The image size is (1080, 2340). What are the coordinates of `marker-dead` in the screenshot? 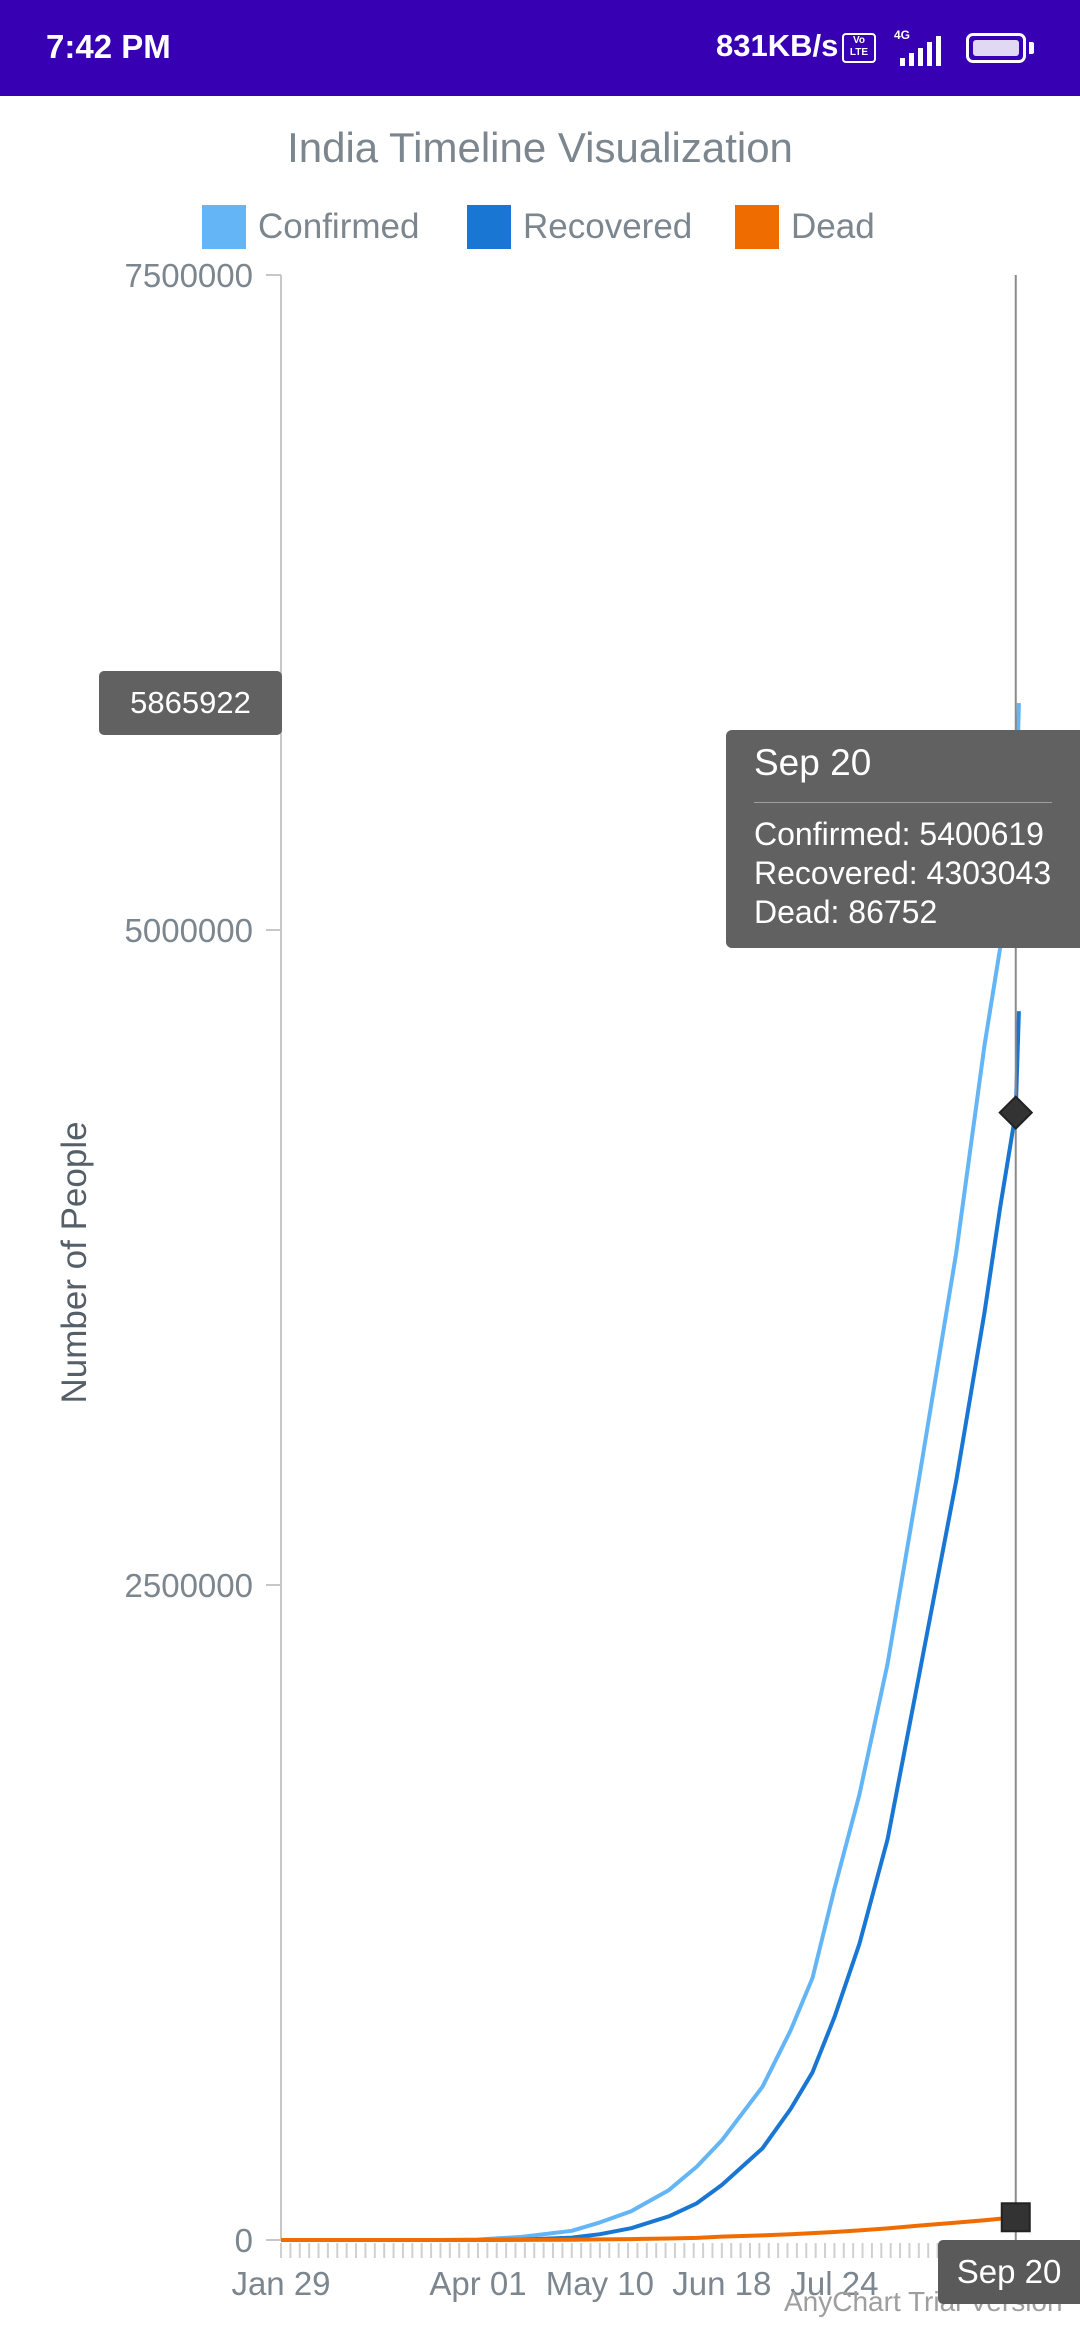 It's located at (1015, 2217).